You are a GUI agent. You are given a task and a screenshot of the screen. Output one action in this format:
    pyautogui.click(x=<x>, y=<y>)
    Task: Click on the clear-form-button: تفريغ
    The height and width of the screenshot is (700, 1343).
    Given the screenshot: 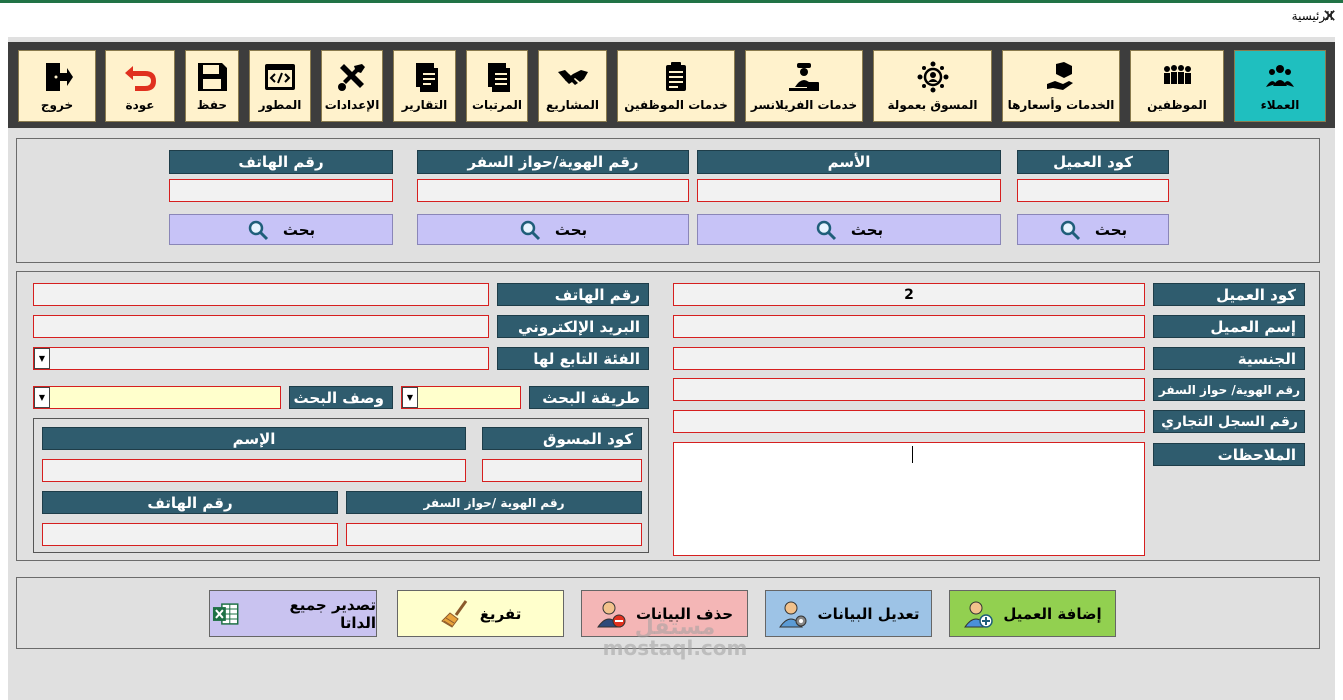 What is the action you would take?
    pyautogui.click(x=480, y=613)
    